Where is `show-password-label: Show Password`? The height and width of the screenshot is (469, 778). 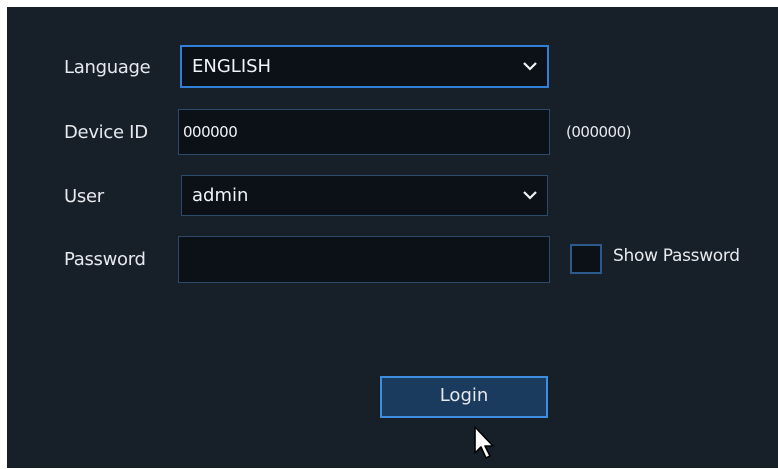 show-password-label: Show Password is located at coordinates (676, 256).